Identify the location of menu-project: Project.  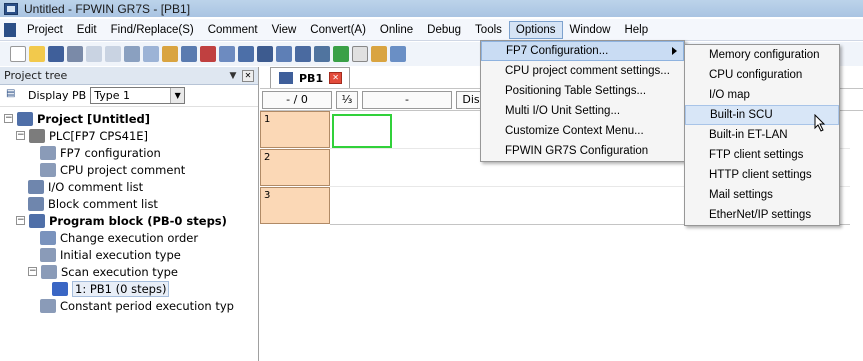
(45, 30).